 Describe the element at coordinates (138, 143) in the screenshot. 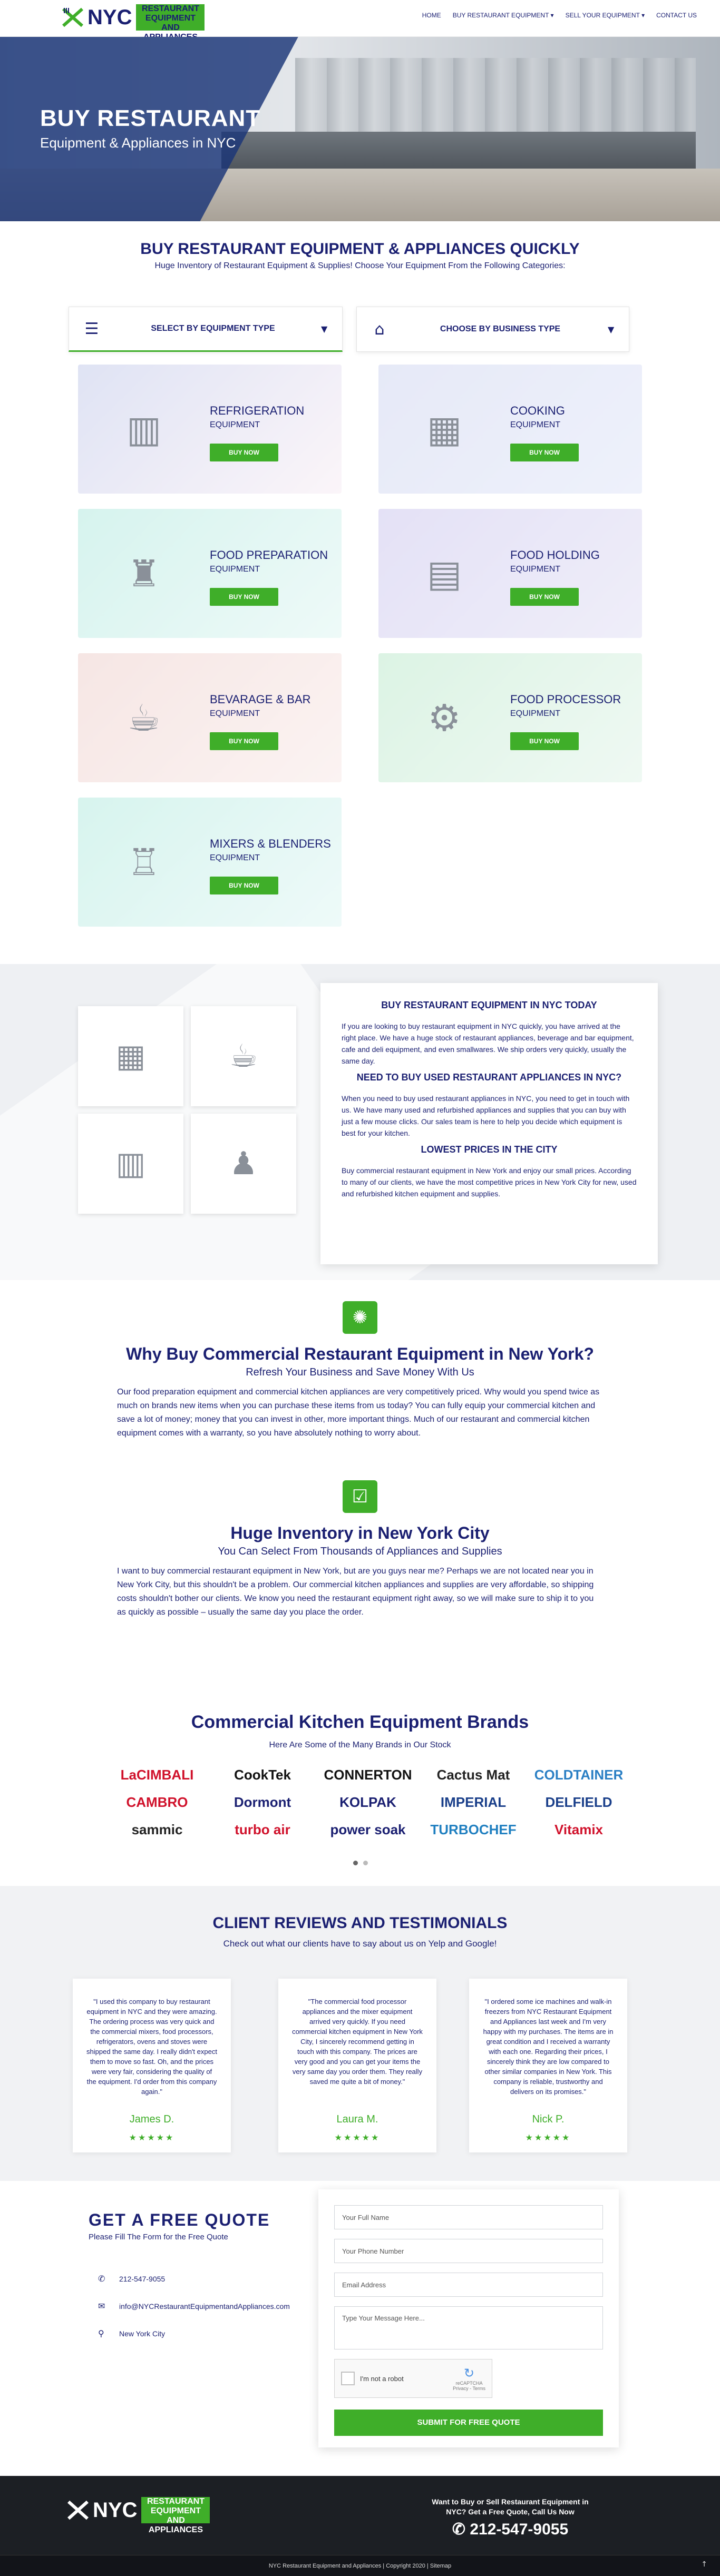

I see `hero-subtitle: Equipment & Appliances in NYC` at that location.